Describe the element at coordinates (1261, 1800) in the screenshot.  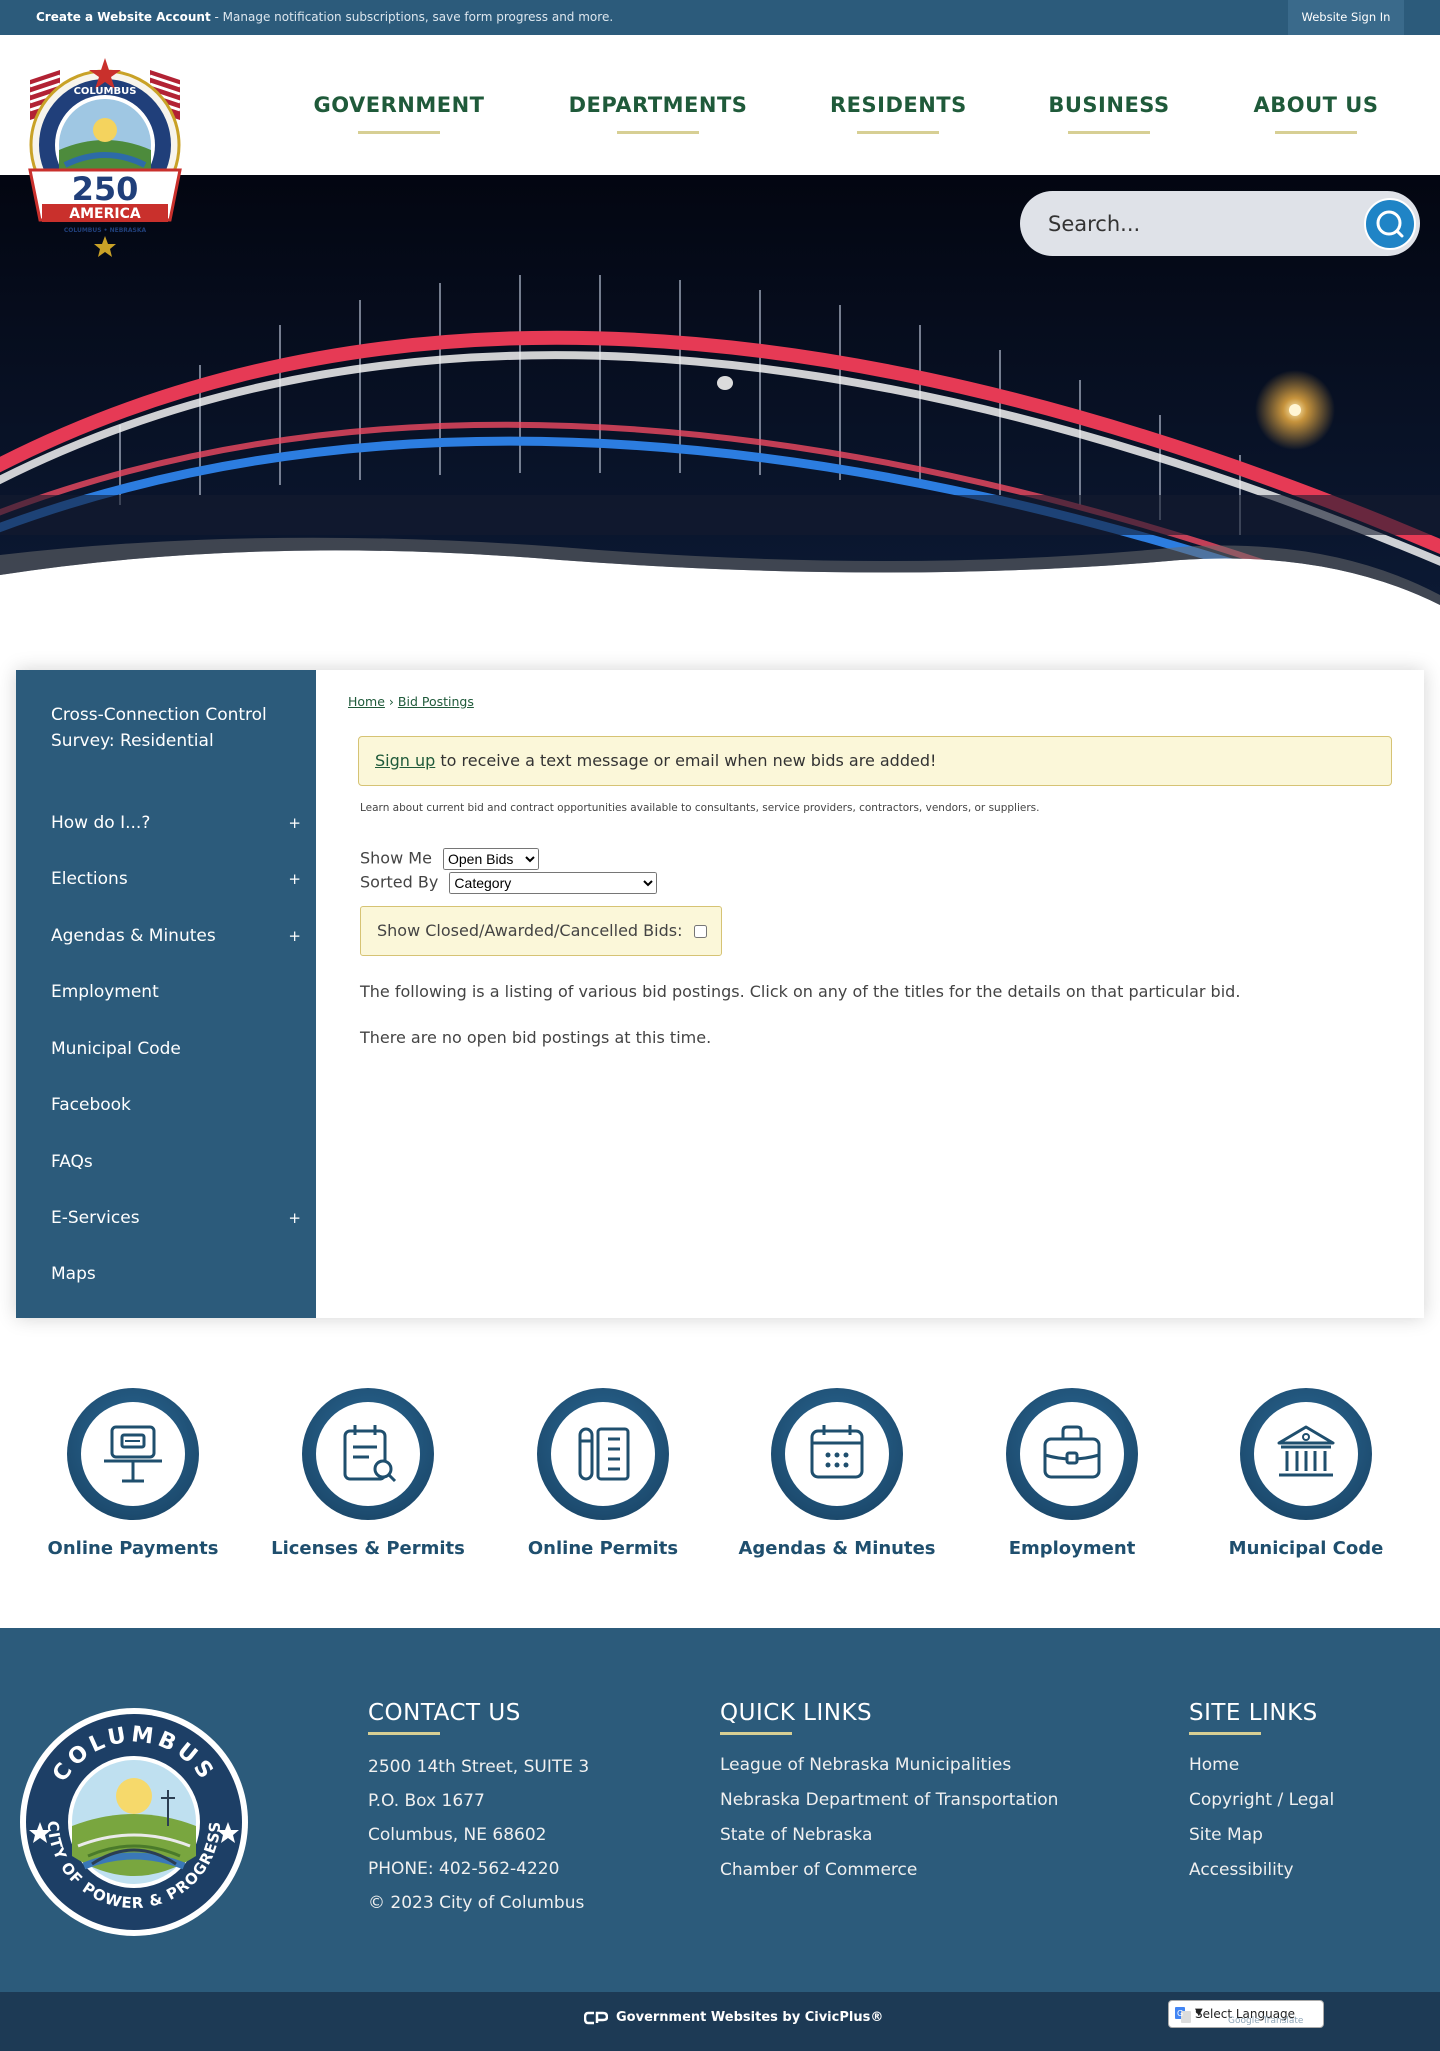
I see `footer-link-copyright-legal: Copyright / Legal` at that location.